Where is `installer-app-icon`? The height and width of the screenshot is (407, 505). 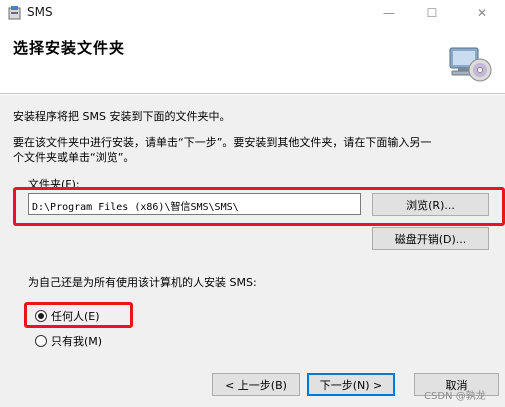
installer-app-icon is located at coordinates (14, 13).